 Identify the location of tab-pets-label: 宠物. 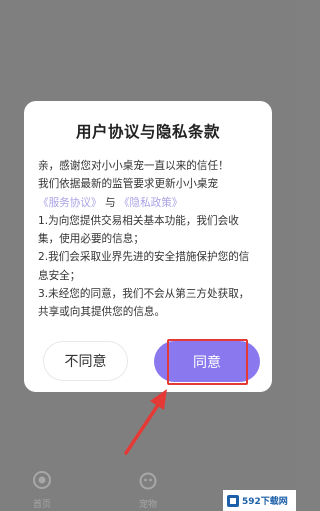
(147, 505).